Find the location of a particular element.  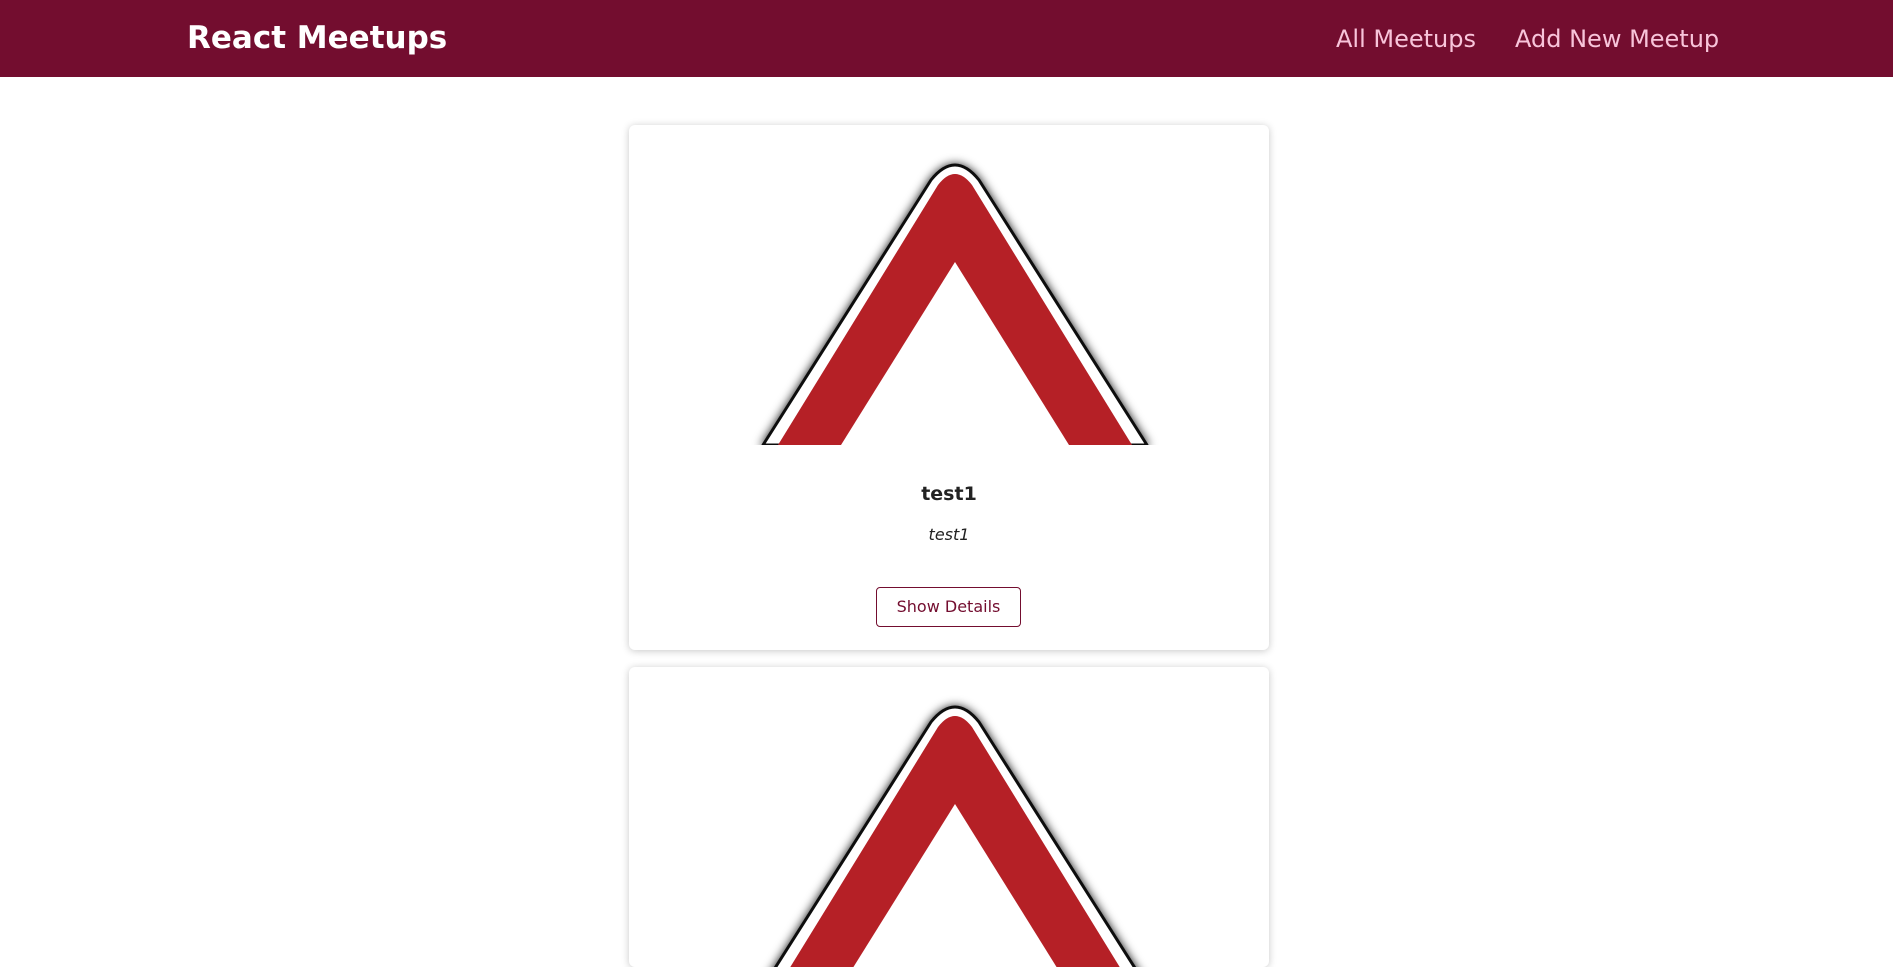

main-header: React Meetups All Meetups Add New Meetup is located at coordinates (946, 38).